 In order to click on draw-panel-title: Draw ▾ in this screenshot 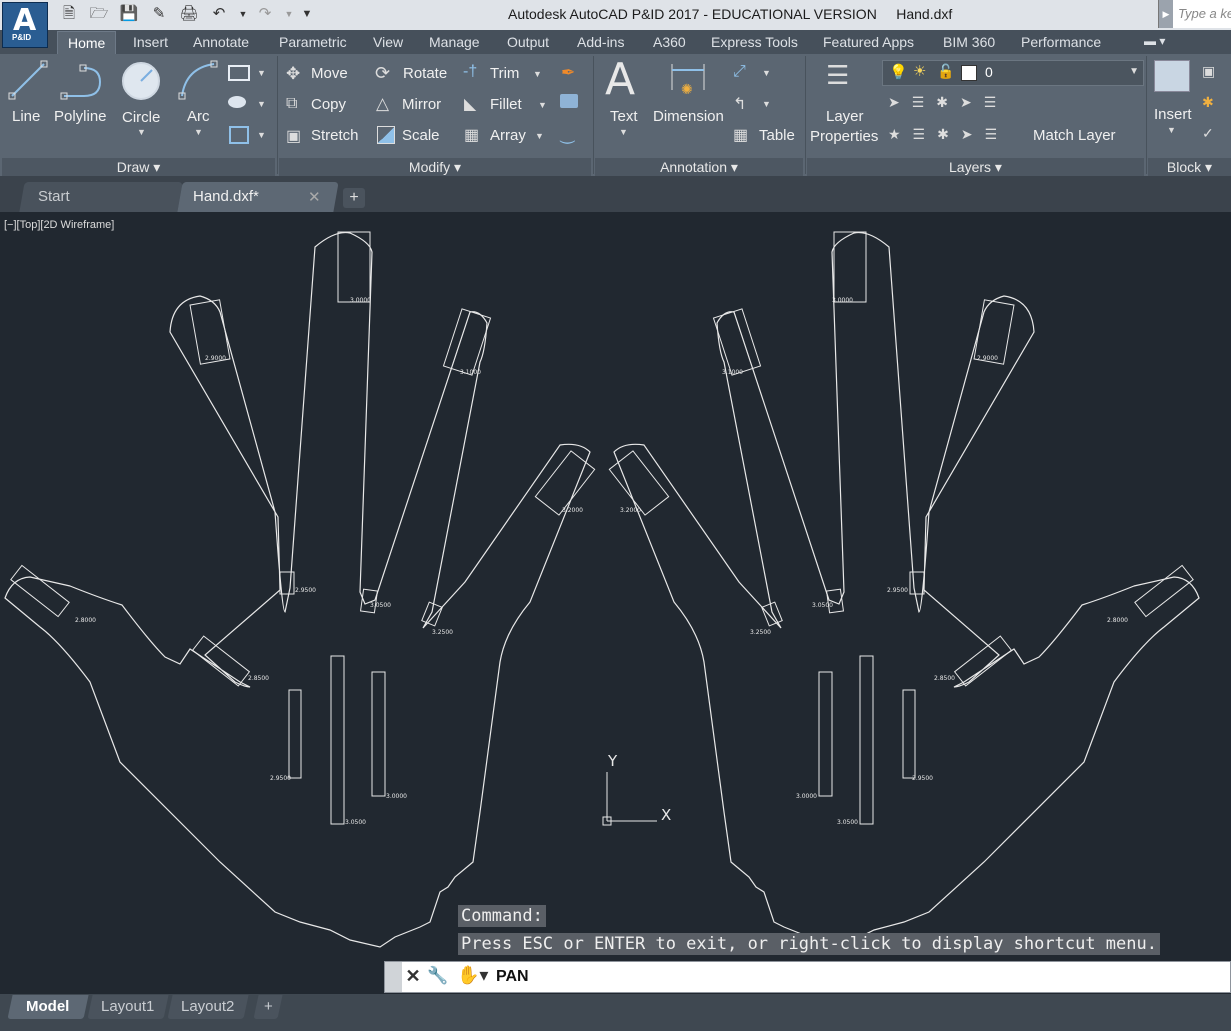, I will do `click(138, 167)`.